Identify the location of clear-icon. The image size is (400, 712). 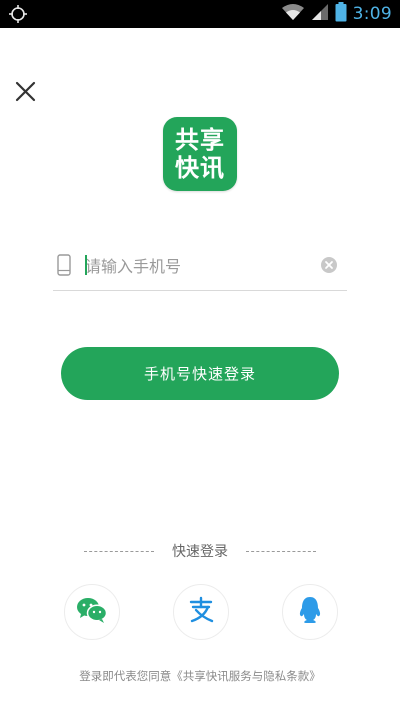
(329, 267).